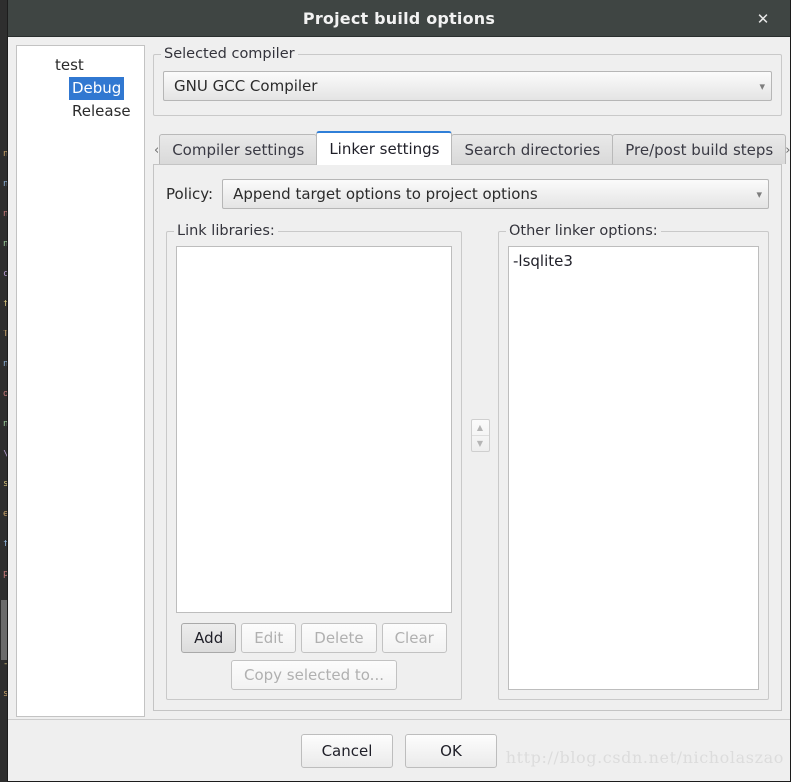 The image size is (791, 782). What do you see at coordinates (69, 65) in the screenshot?
I see `tree-item-project-label: test` at bounding box center [69, 65].